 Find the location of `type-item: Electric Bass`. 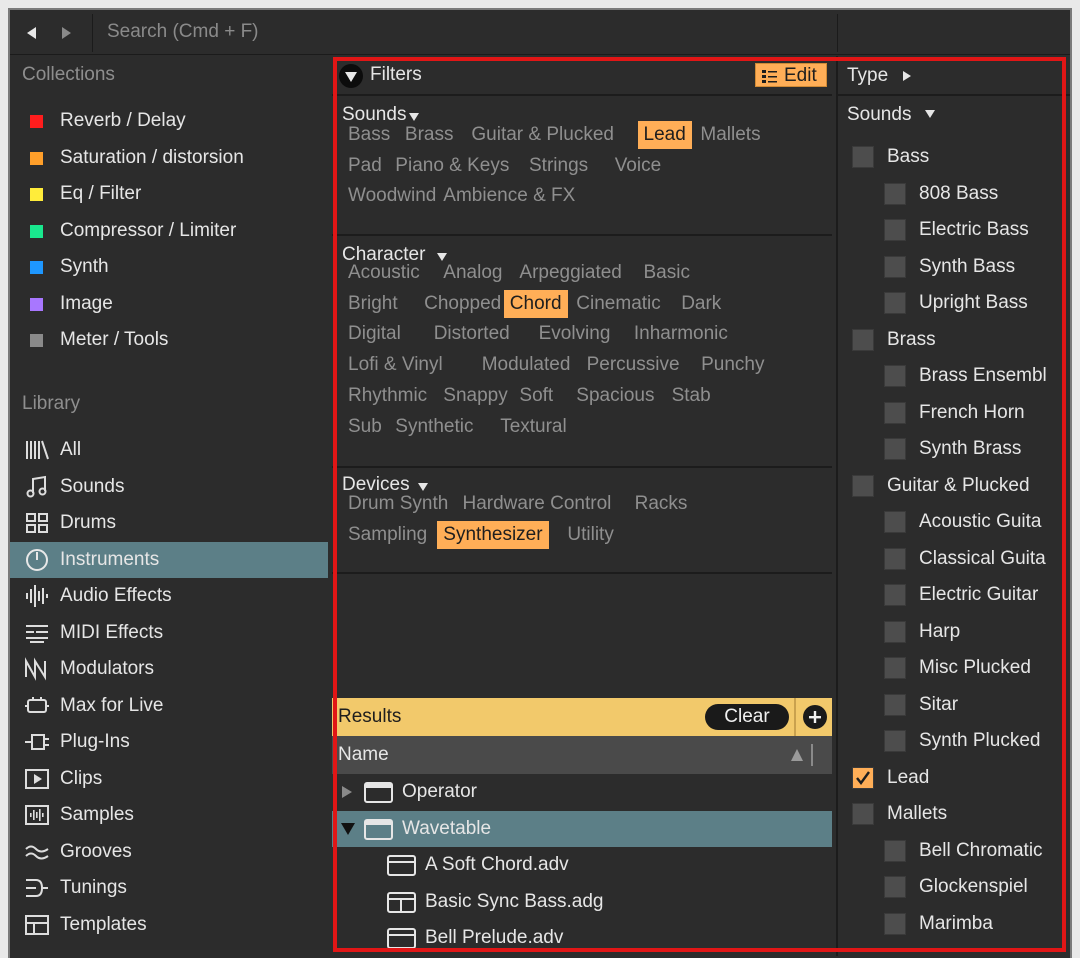

type-item: Electric Bass is located at coordinates (954, 232).